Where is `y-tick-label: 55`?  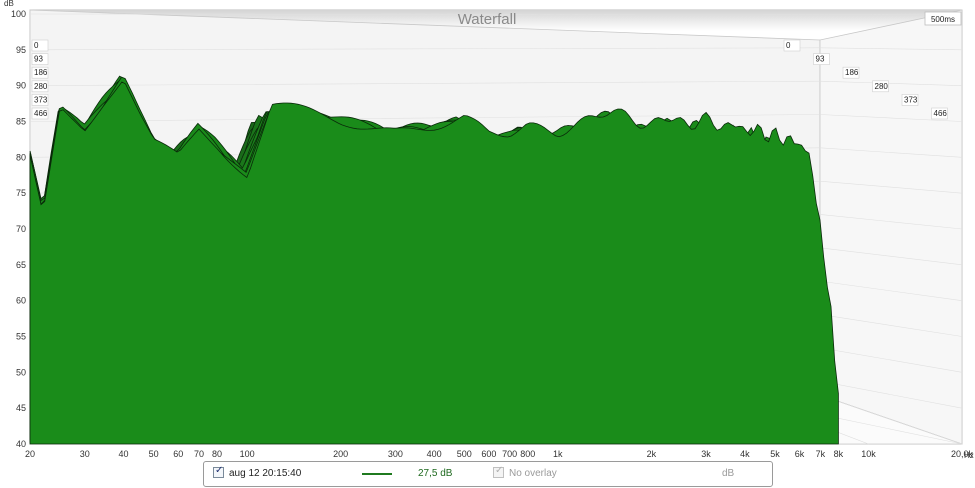
y-tick-label: 55 is located at coordinates (21, 337).